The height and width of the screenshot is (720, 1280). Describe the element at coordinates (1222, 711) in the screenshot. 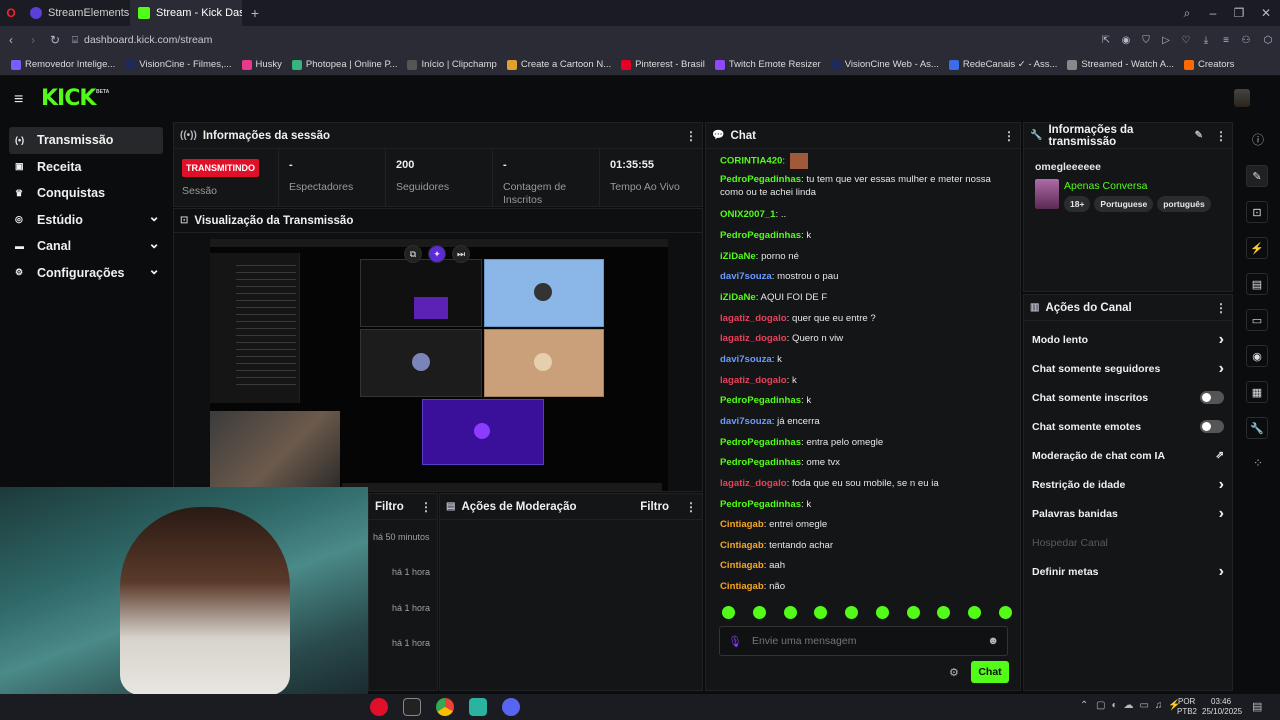

I see `tray-date: 25/10/2025` at that location.